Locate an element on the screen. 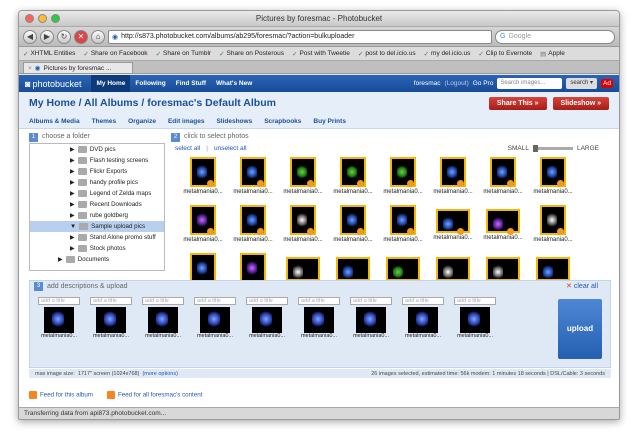  bookmark-item: ✓ my del.icio.us is located at coordinates (447, 54).